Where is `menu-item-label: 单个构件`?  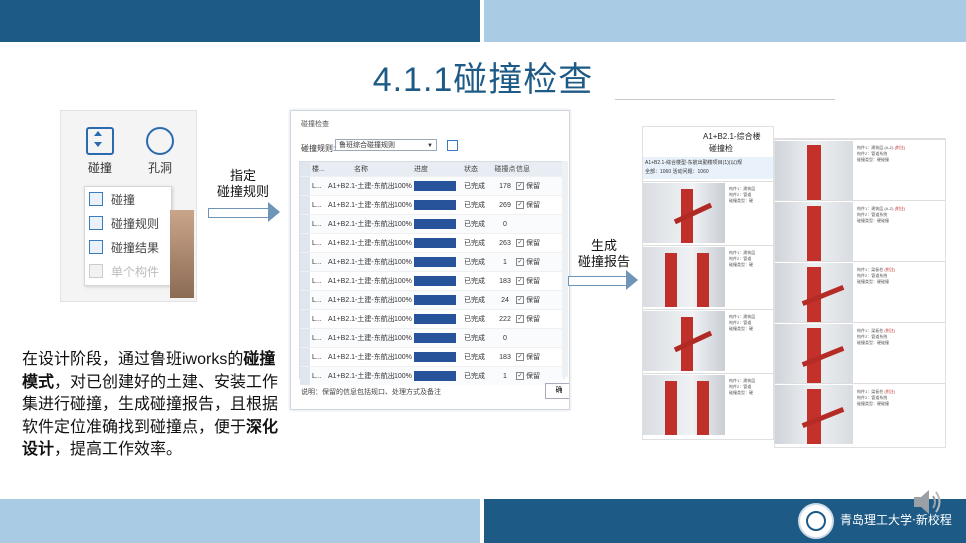
menu-item-label: 单个构件 is located at coordinates (135, 271).